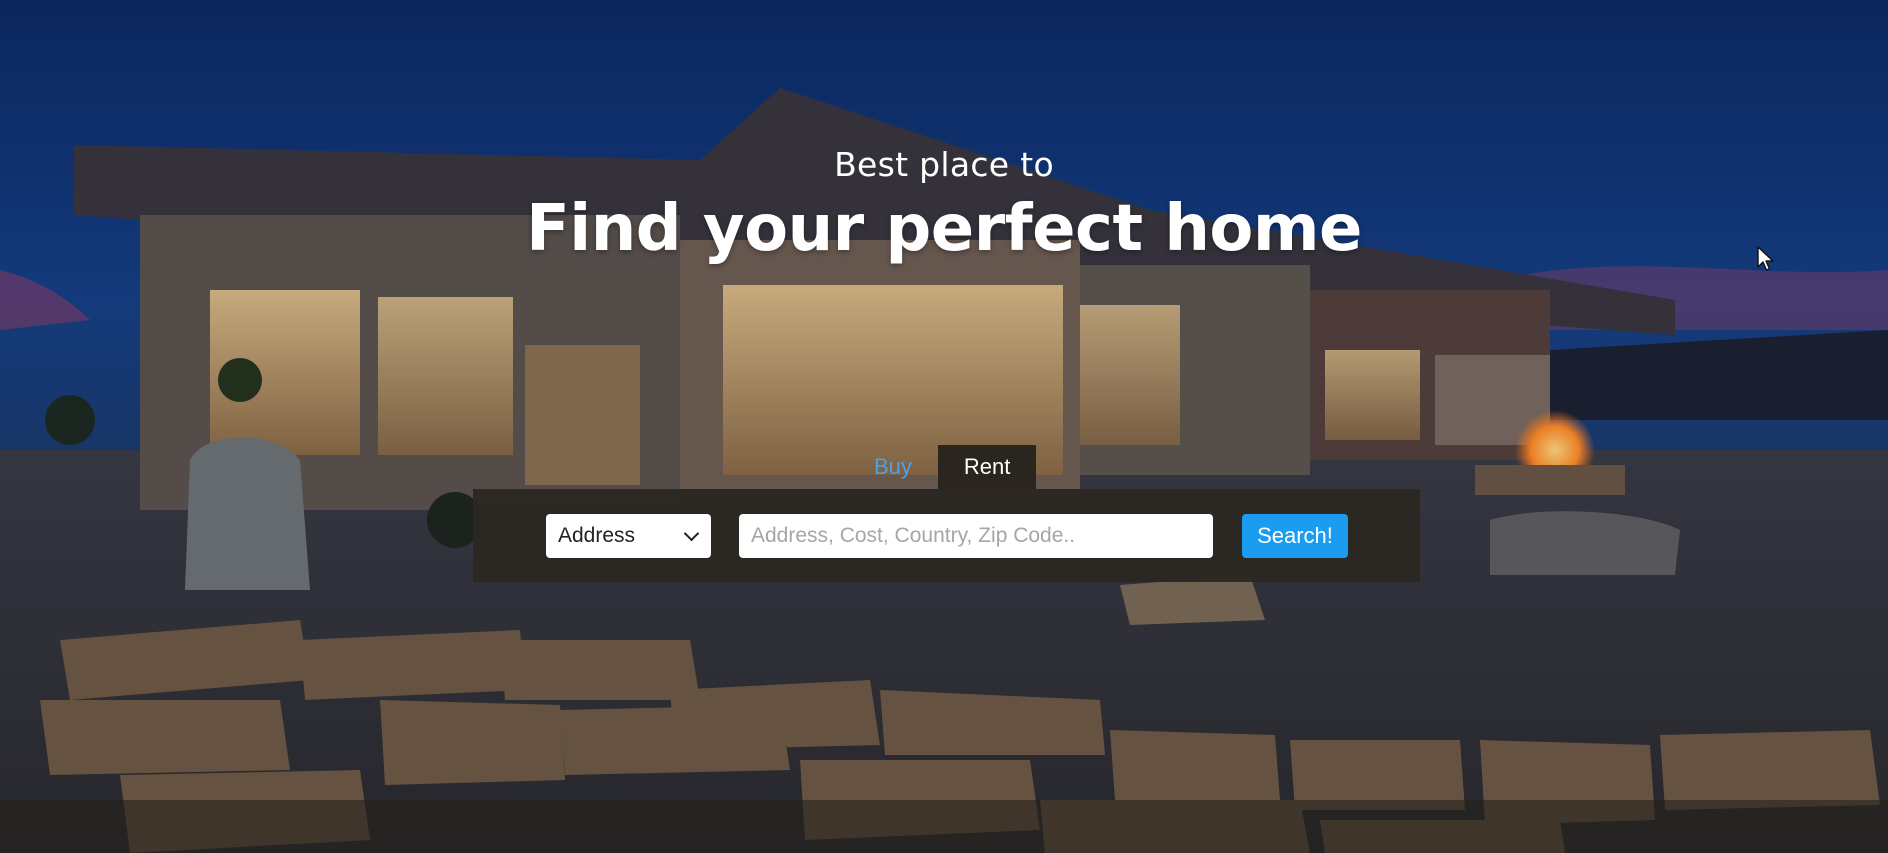  I want to click on buy-rent-tabs: Buy Rent, so click(942, 467).